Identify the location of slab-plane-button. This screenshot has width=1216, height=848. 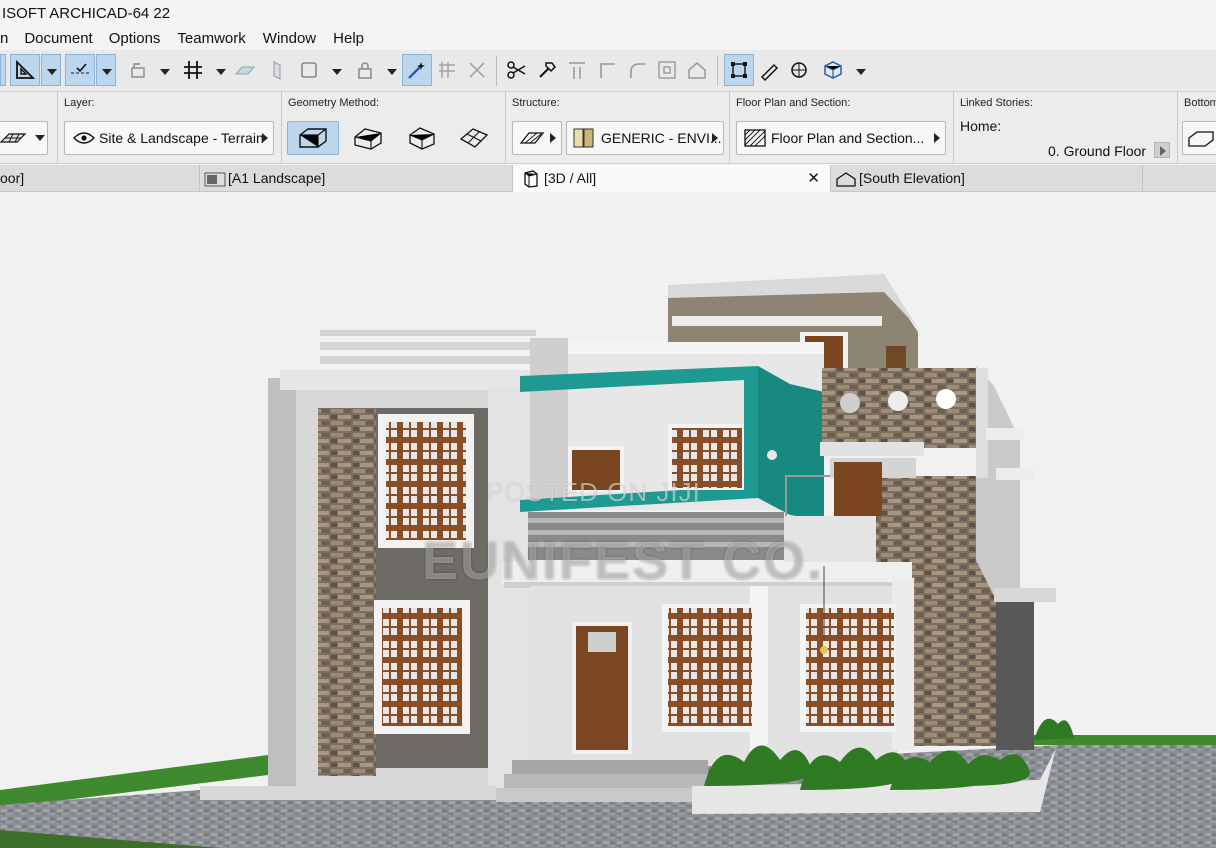
(277, 70).